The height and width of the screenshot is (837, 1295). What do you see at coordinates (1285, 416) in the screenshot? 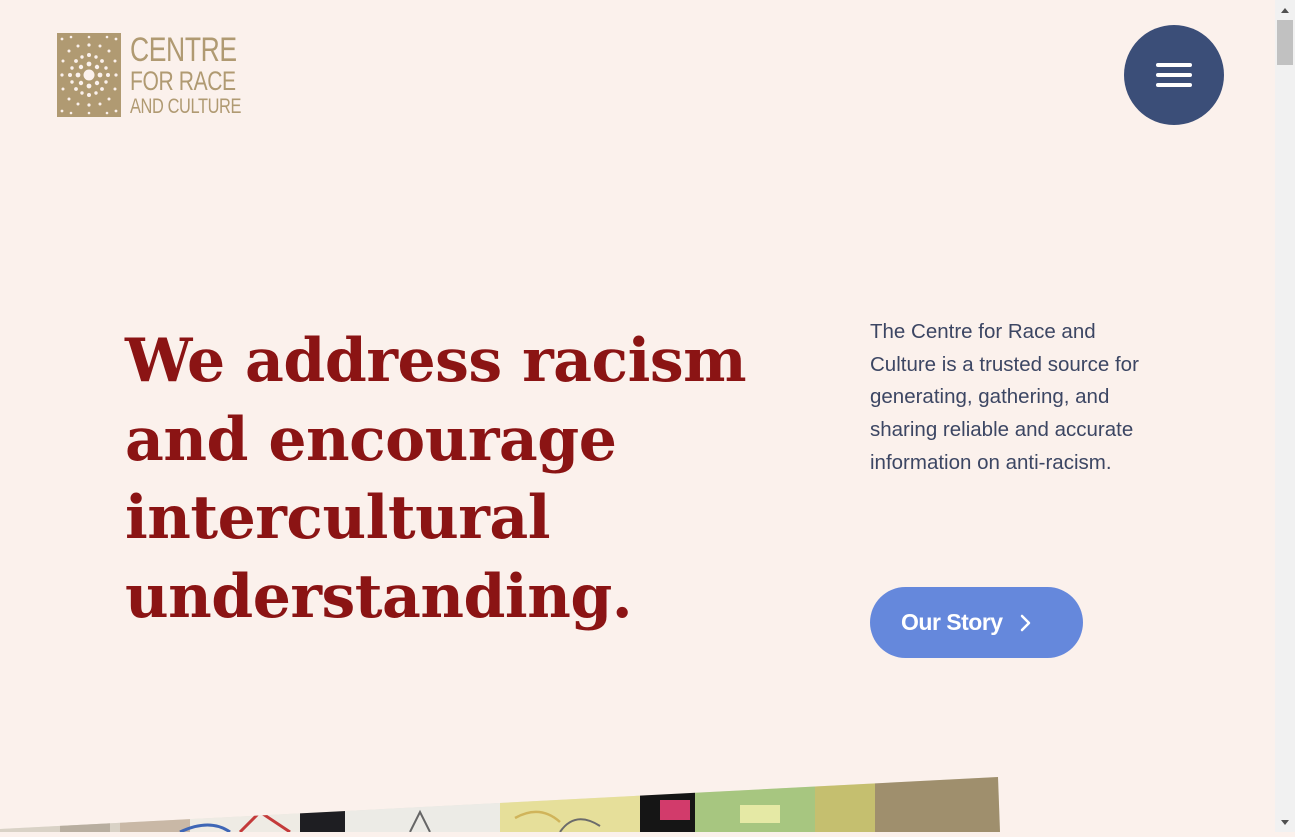
I see `vertical-scrollbar` at bounding box center [1285, 416].